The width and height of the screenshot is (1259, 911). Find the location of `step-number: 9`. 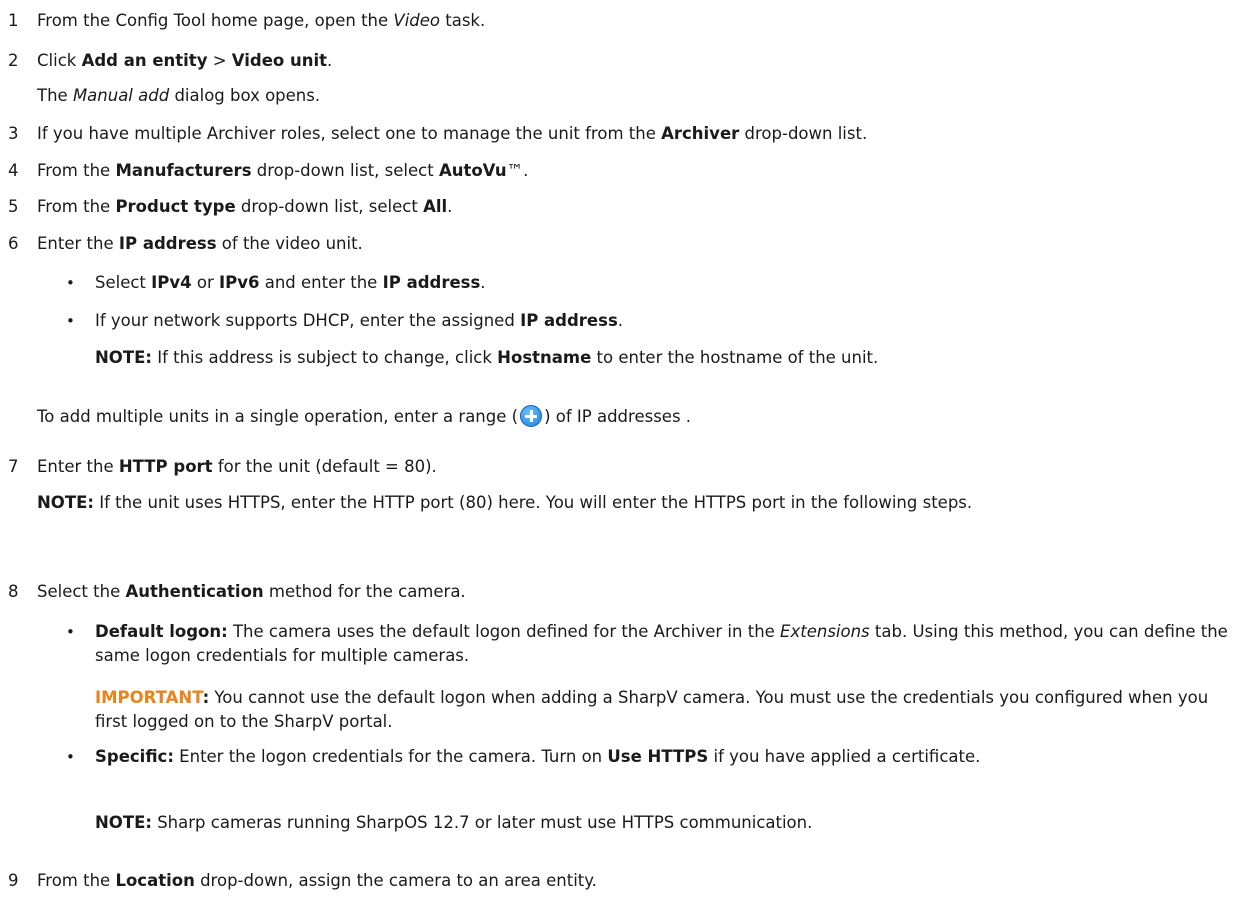

step-number: 9 is located at coordinates (13, 880).